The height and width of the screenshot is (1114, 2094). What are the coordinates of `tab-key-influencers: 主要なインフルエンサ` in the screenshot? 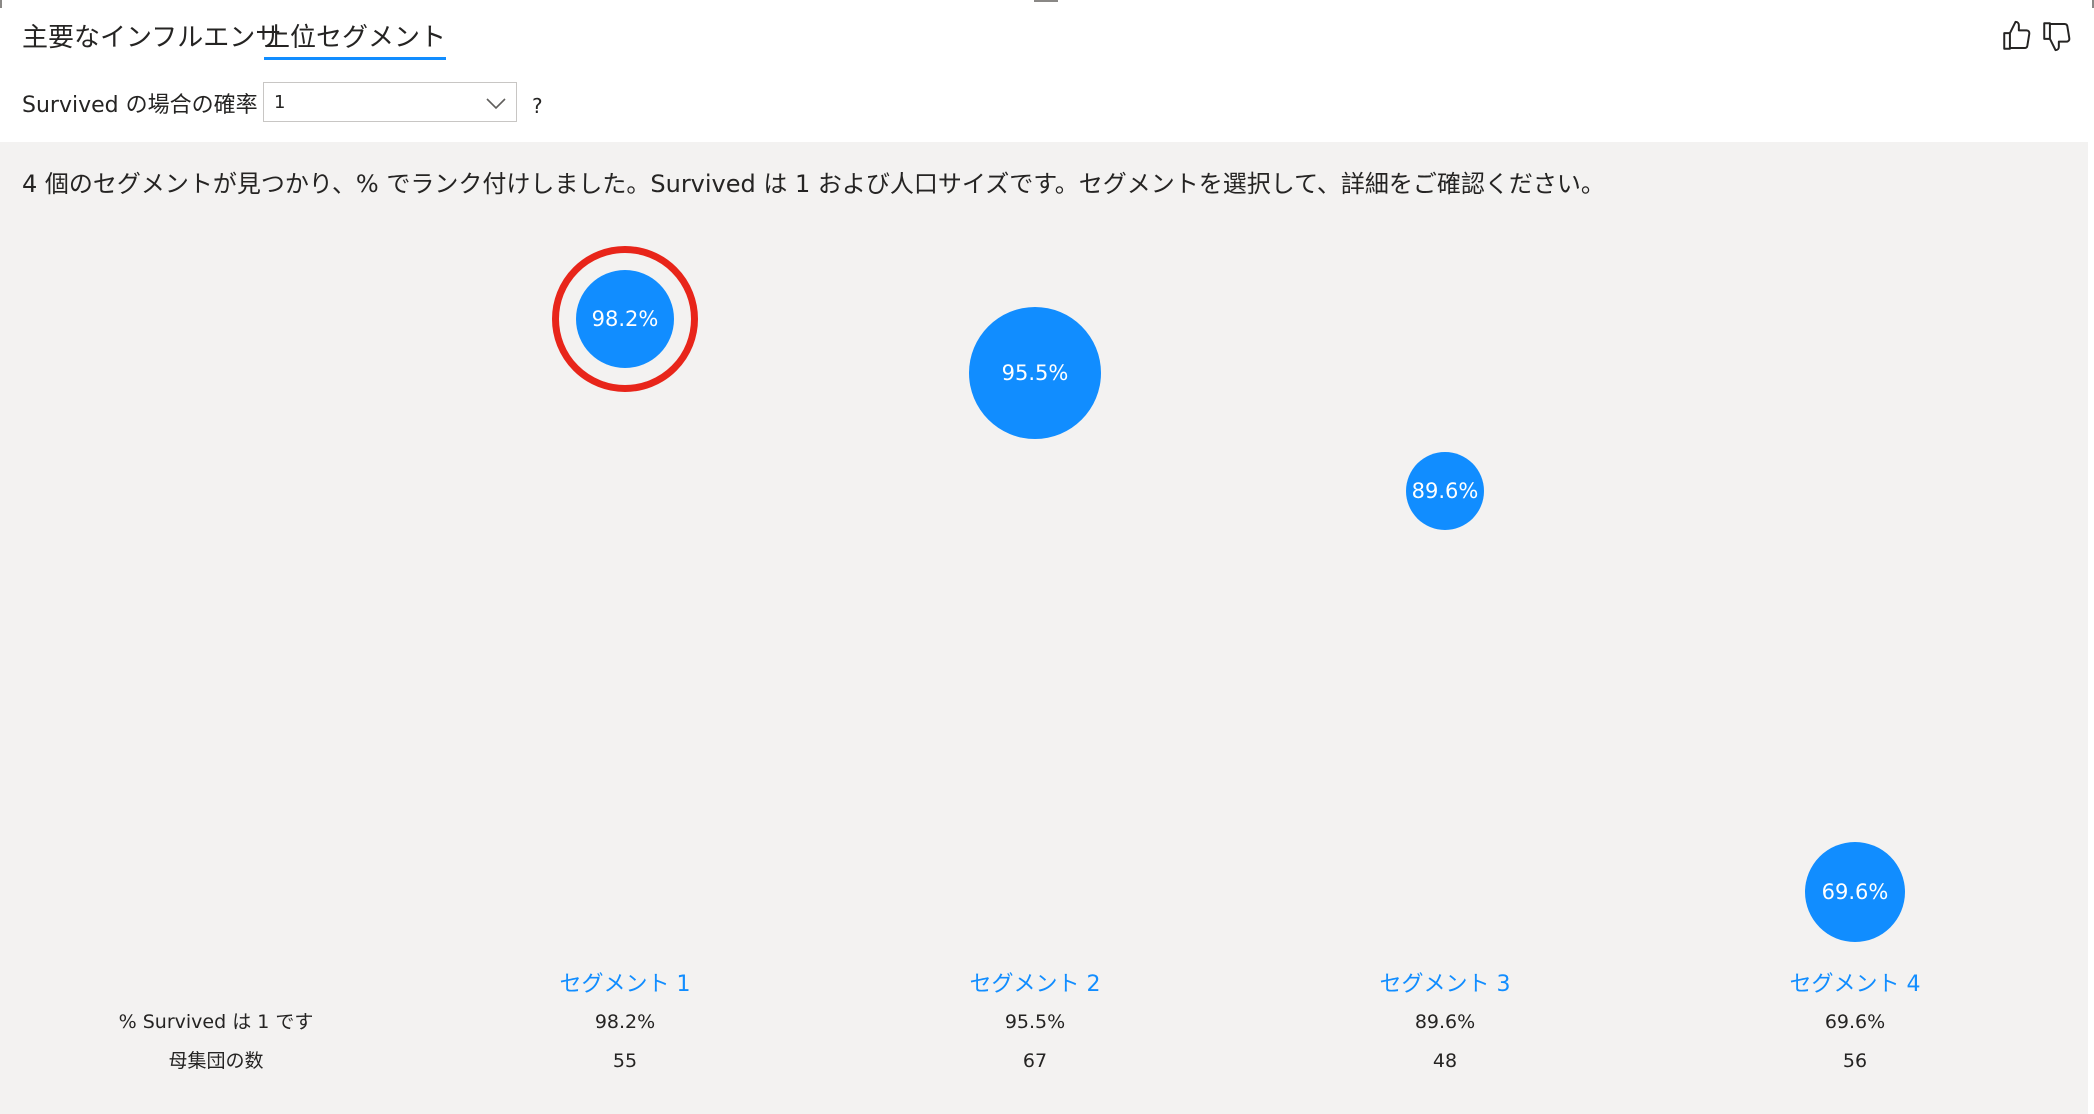 It's located at (151, 41).